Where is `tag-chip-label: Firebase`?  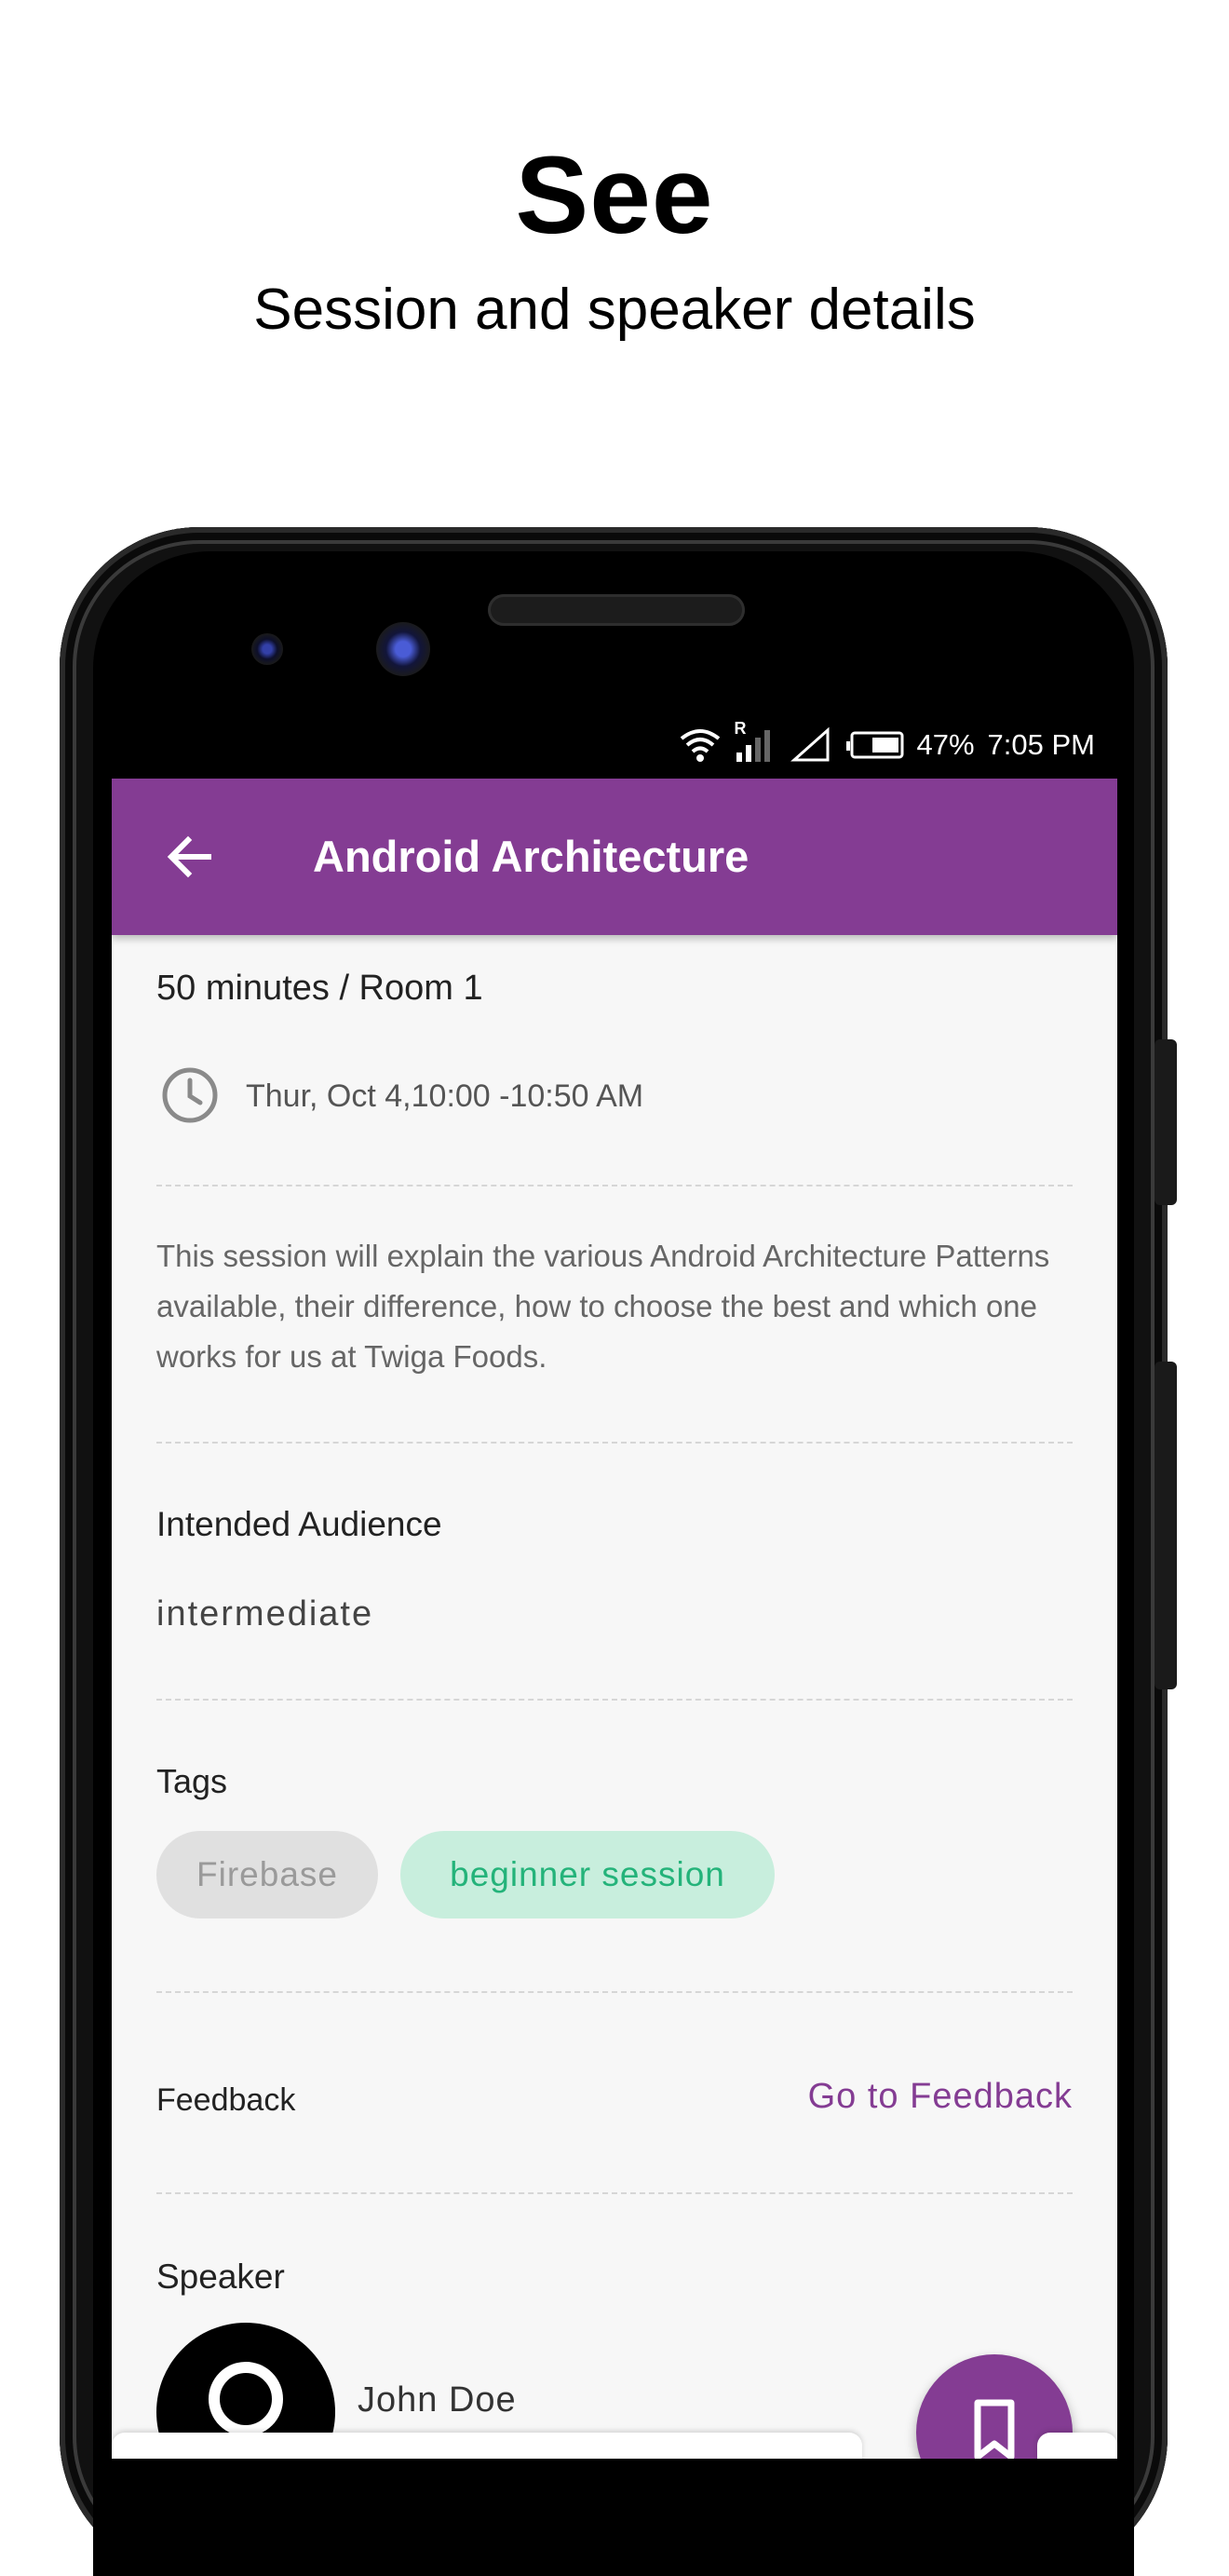 tag-chip-label: Firebase is located at coordinates (267, 1874).